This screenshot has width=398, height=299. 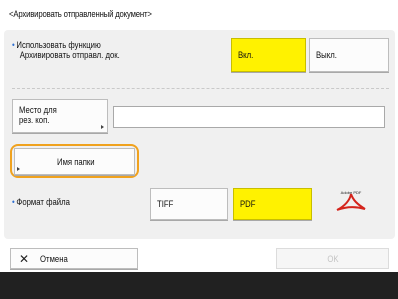 I want to click on archive-label-line2: Архивировать отправл. док., so click(x=69, y=55).